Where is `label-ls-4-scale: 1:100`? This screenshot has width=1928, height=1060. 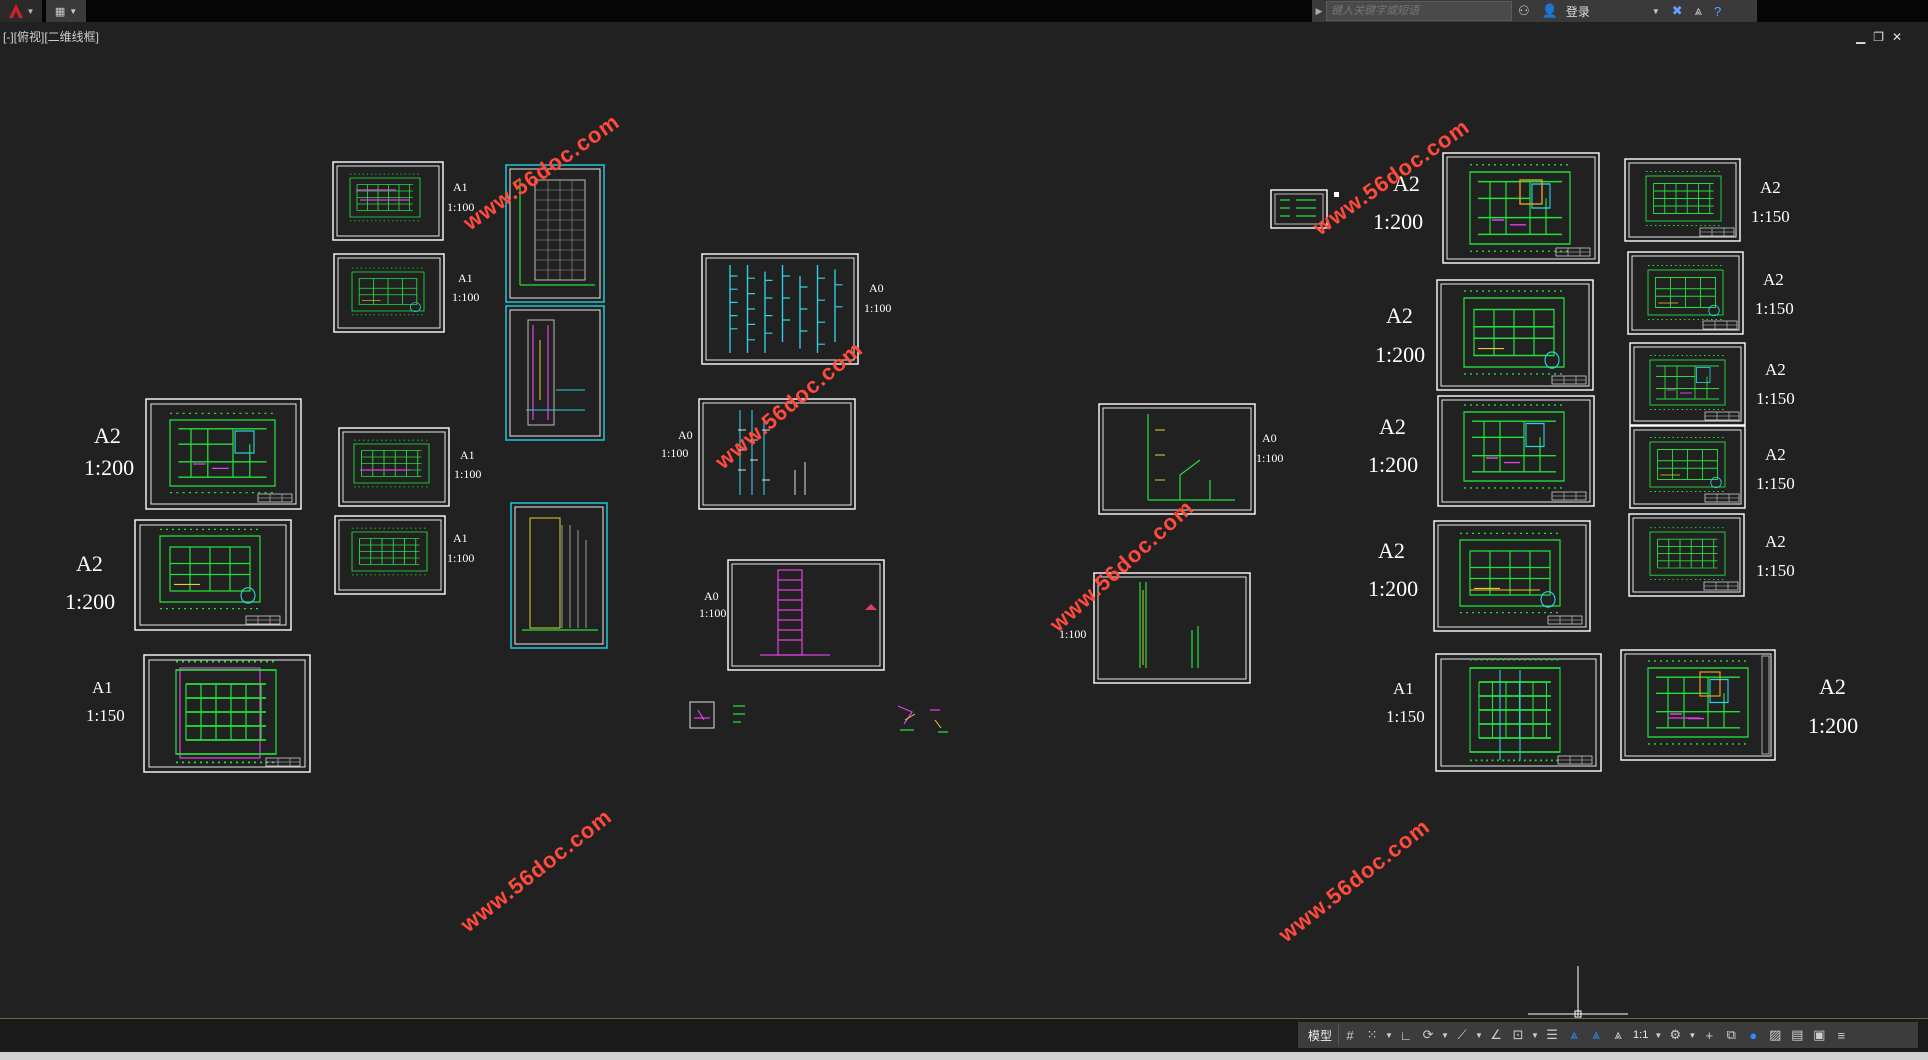 label-ls-4-scale: 1:100 is located at coordinates (460, 558).